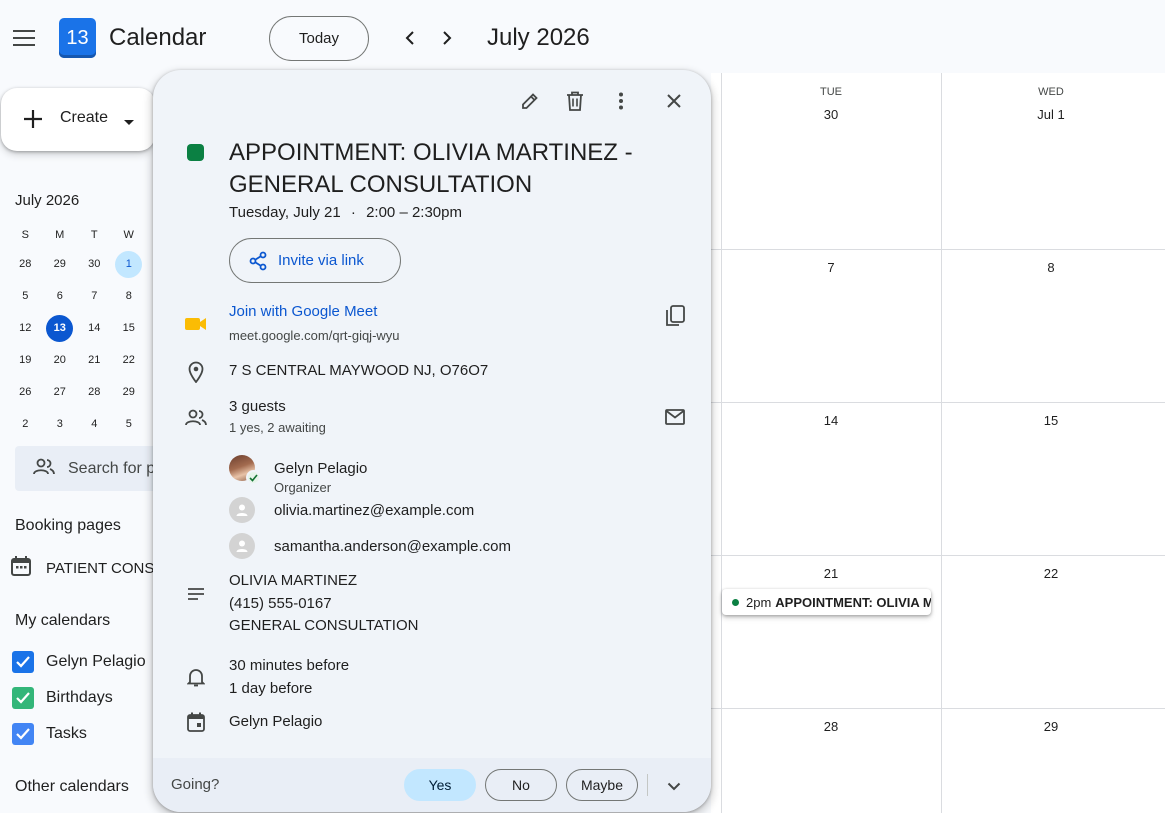  Describe the element at coordinates (158, 37) in the screenshot. I see `app-title: Calendar` at that location.